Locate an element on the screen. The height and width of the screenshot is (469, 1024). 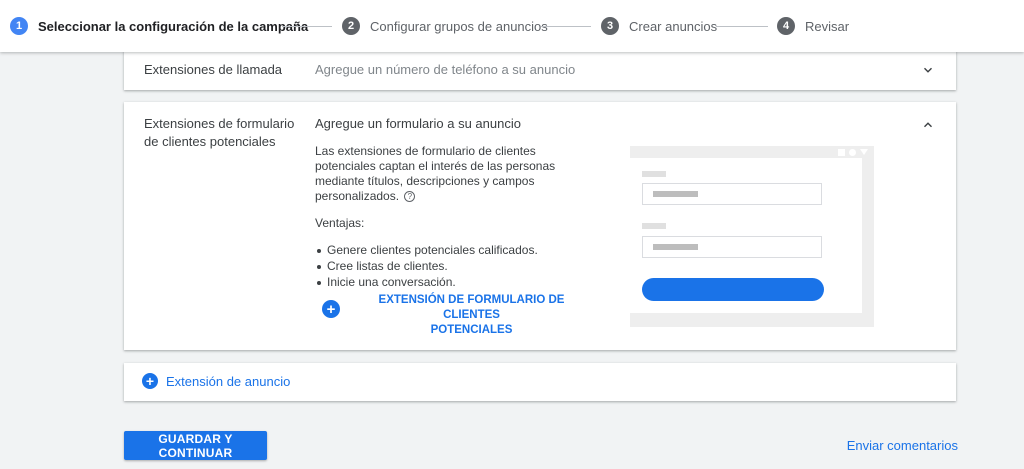
lead-form-preview-illustration is located at coordinates (752, 236).